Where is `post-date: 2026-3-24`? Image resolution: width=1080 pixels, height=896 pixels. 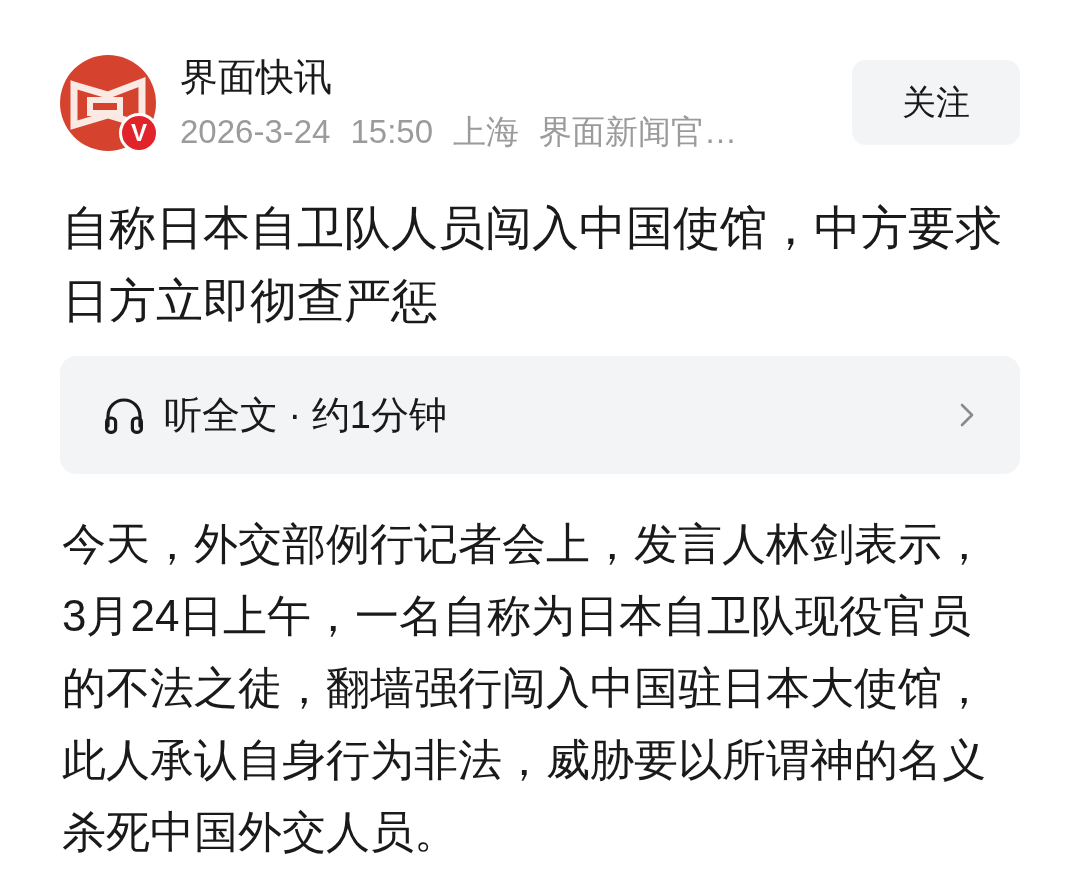 post-date: 2026-3-24 is located at coordinates (255, 132).